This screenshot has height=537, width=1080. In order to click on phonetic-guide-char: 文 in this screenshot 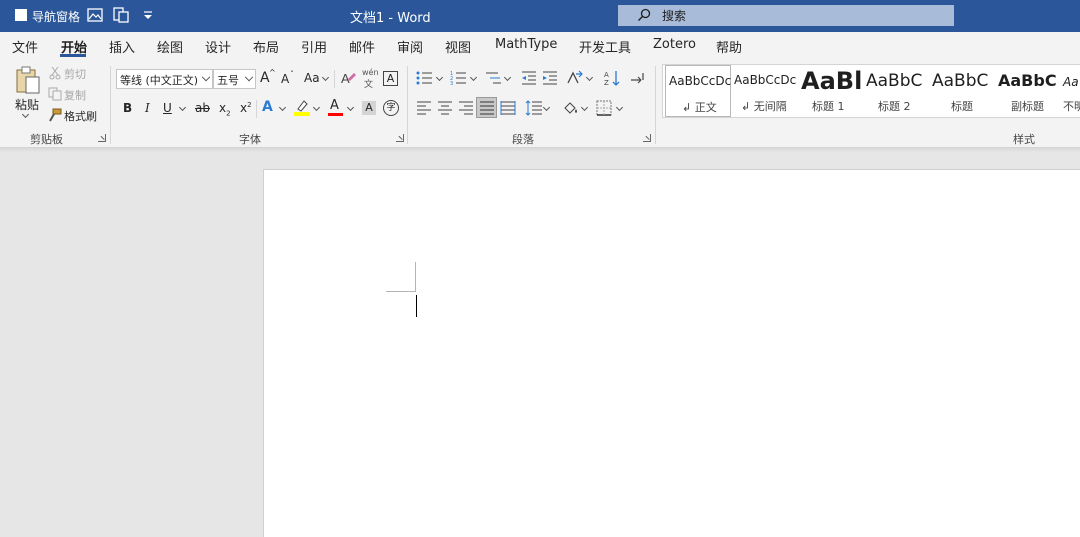, I will do `click(368, 83)`.